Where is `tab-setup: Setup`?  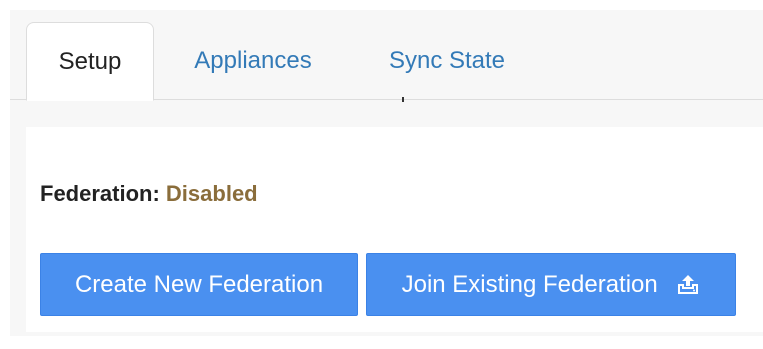 tab-setup: Setup is located at coordinates (90, 61).